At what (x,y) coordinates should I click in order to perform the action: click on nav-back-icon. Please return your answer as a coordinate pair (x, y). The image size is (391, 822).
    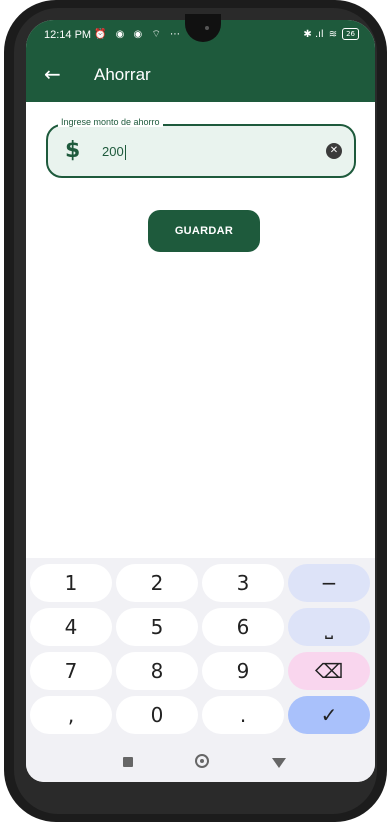
    Looking at the image, I should click on (279, 763).